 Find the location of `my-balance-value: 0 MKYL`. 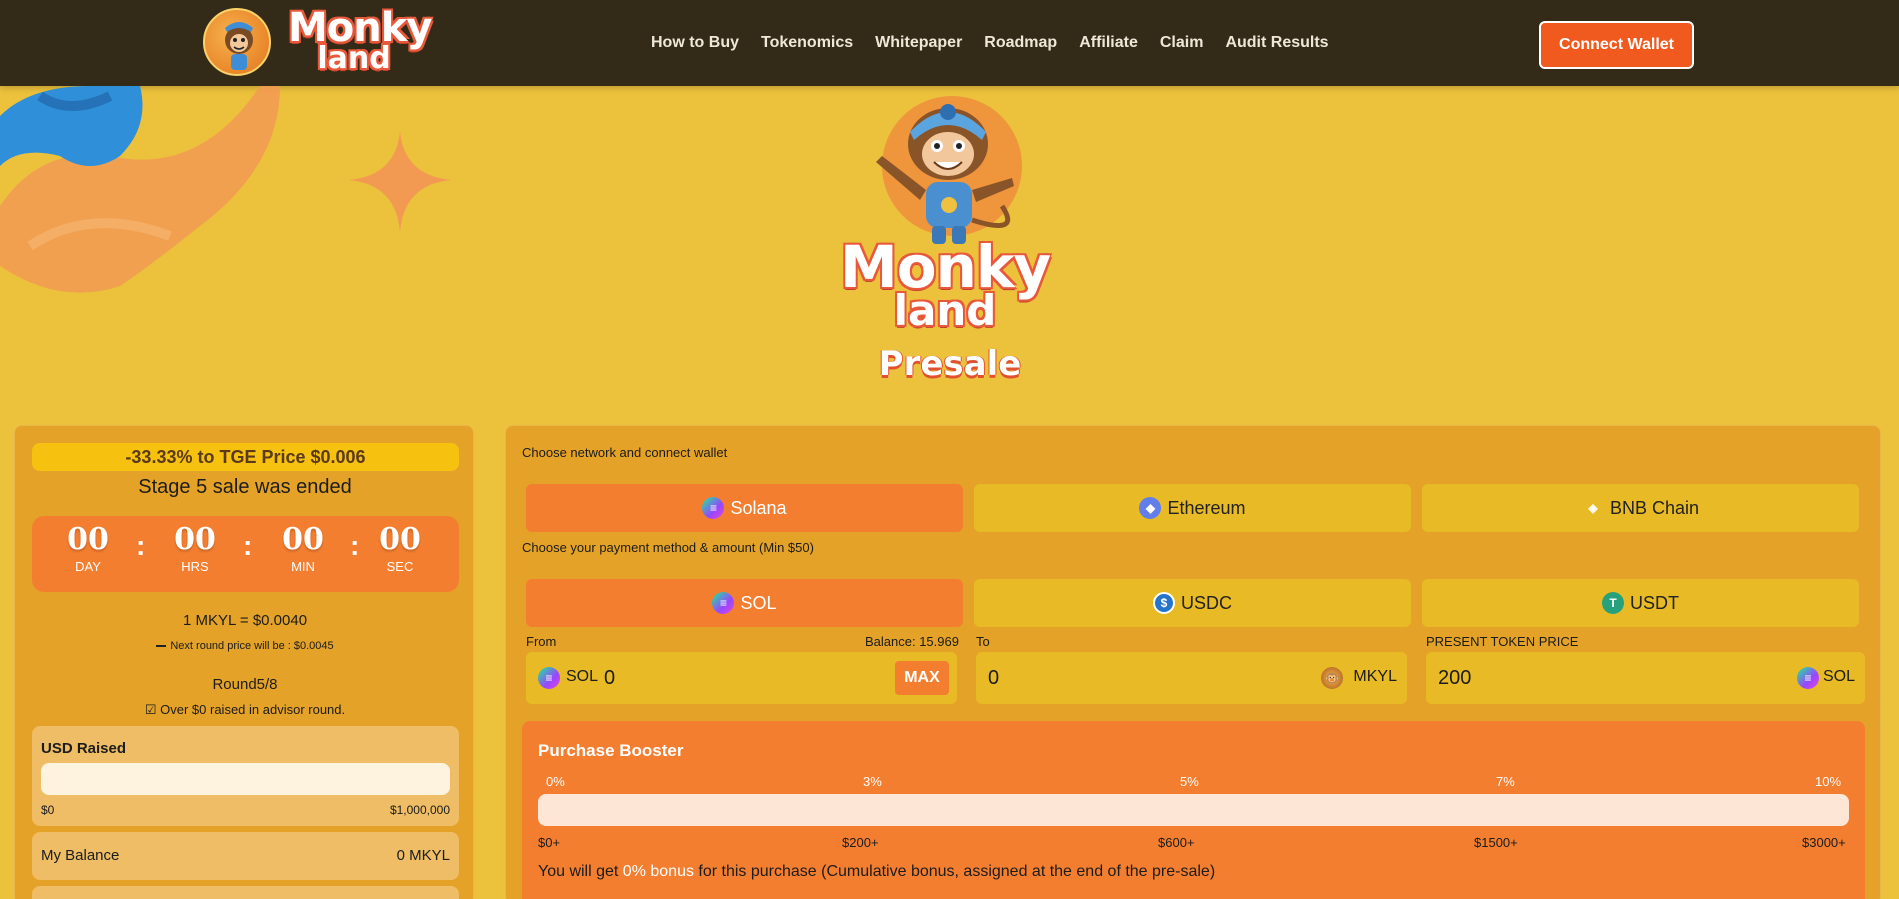

my-balance-value: 0 MKYL is located at coordinates (423, 855).